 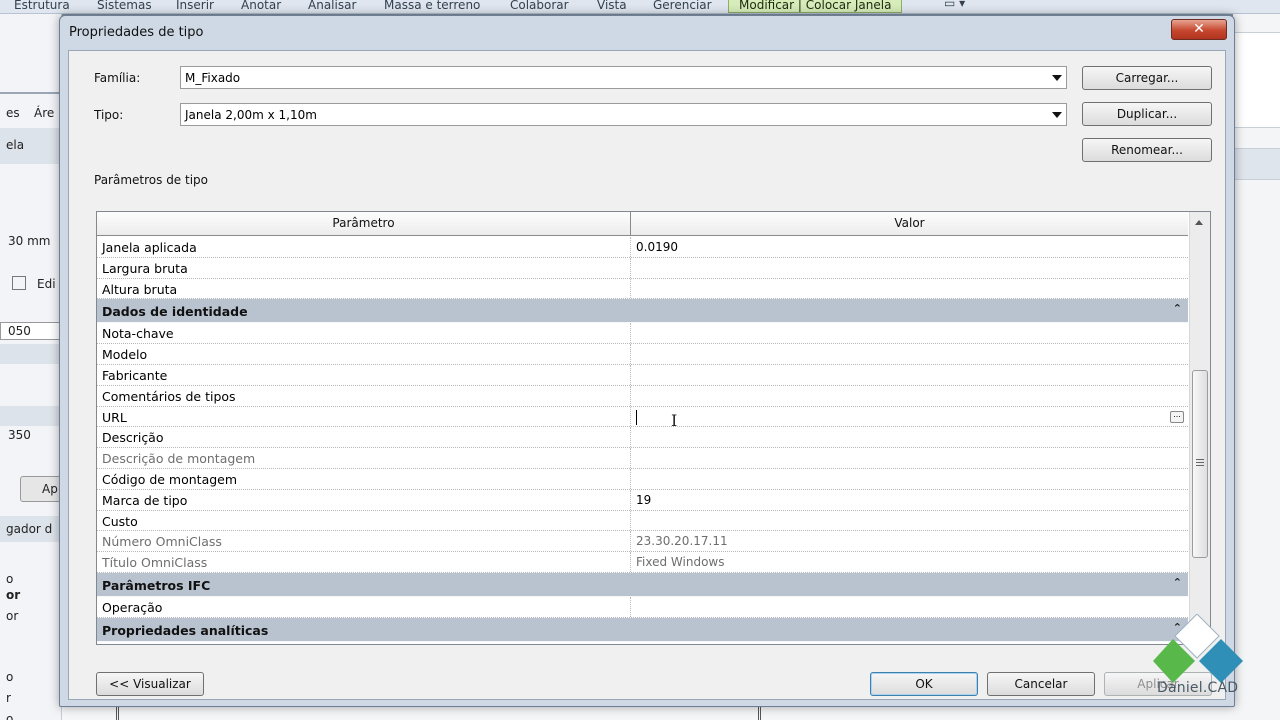 I want to click on table-row: Altura bruta, so click(x=642, y=289).